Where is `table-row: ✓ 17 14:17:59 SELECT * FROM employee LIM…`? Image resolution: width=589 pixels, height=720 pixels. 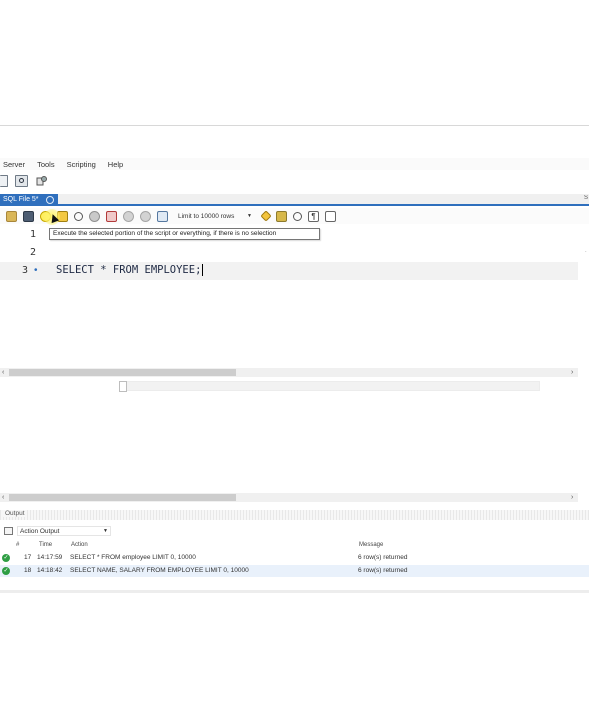 table-row: ✓ 17 14:17:59 SELECT * FROM employee LIM… is located at coordinates (294, 558).